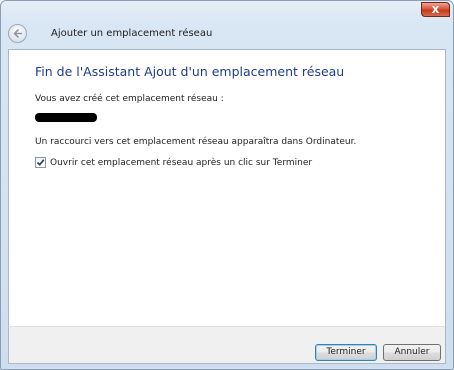 The height and width of the screenshot is (370, 454). I want to click on wizard-title: Ajouter un emplacement réseau, so click(132, 33).